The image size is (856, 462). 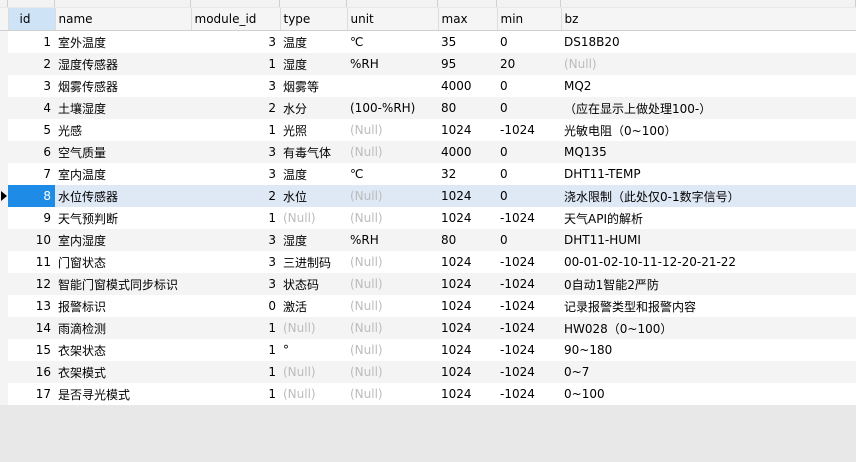 What do you see at coordinates (708, 64) in the screenshot?
I see `cell-bz: (Null)` at bounding box center [708, 64].